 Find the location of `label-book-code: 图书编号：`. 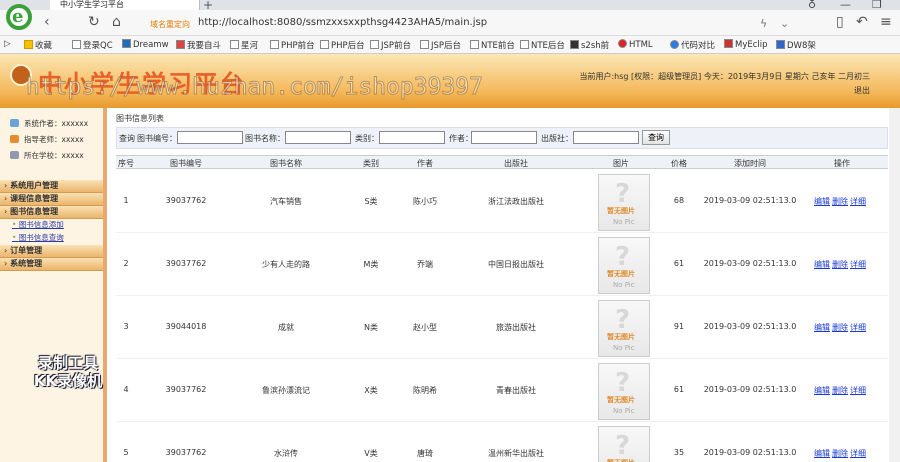

label-book-code: 图书编号： is located at coordinates (157, 138).